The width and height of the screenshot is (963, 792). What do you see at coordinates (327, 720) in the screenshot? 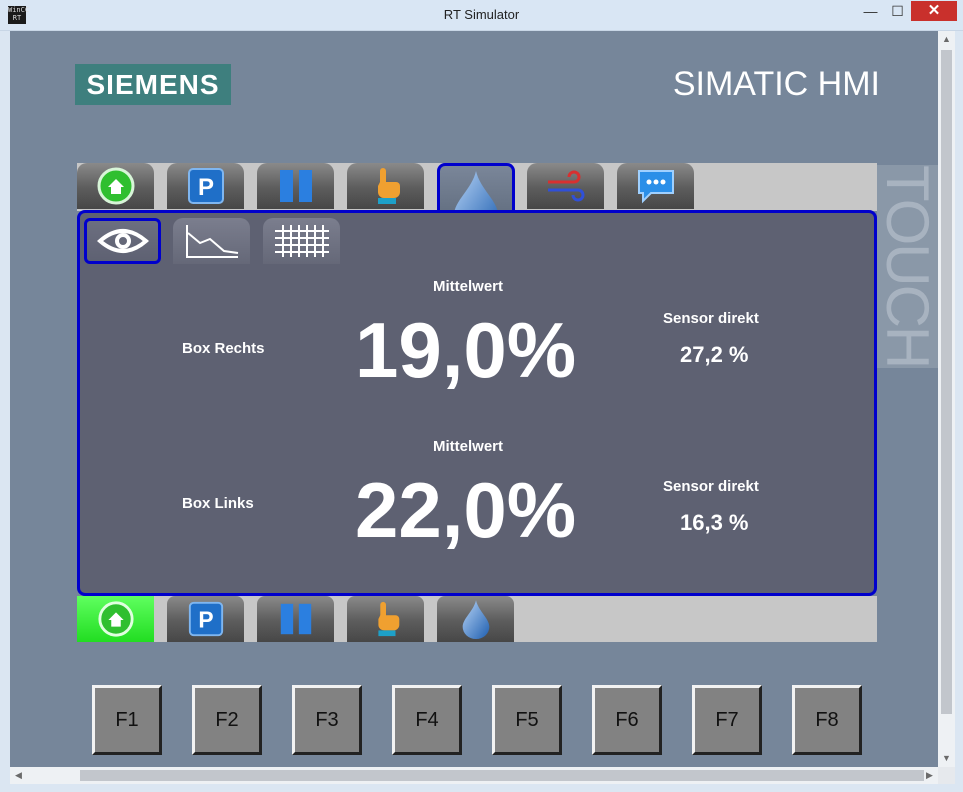
I see `f3-key: F3` at bounding box center [327, 720].